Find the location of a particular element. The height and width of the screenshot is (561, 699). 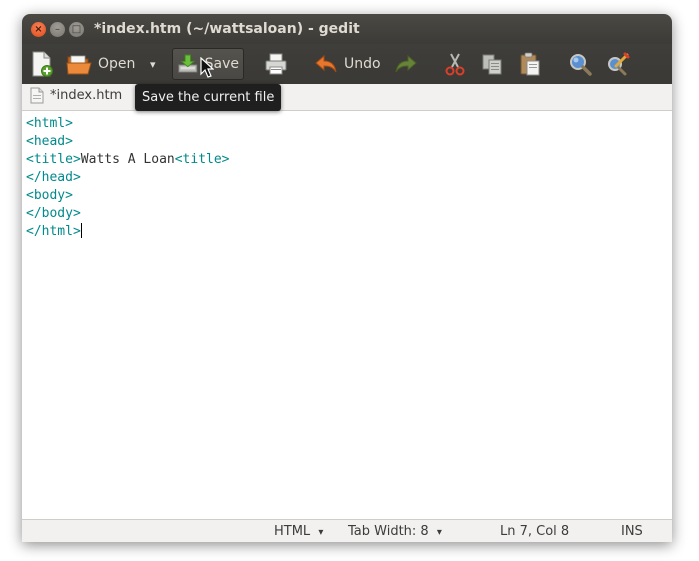

print-button is located at coordinates (276, 64).